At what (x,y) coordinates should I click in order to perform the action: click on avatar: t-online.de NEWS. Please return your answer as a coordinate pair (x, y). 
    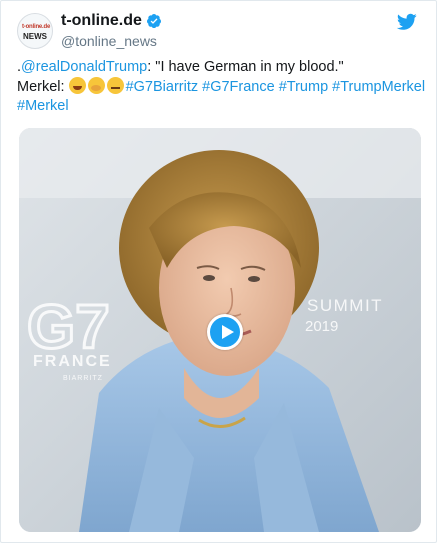
    Looking at the image, I should click on (35, 31).